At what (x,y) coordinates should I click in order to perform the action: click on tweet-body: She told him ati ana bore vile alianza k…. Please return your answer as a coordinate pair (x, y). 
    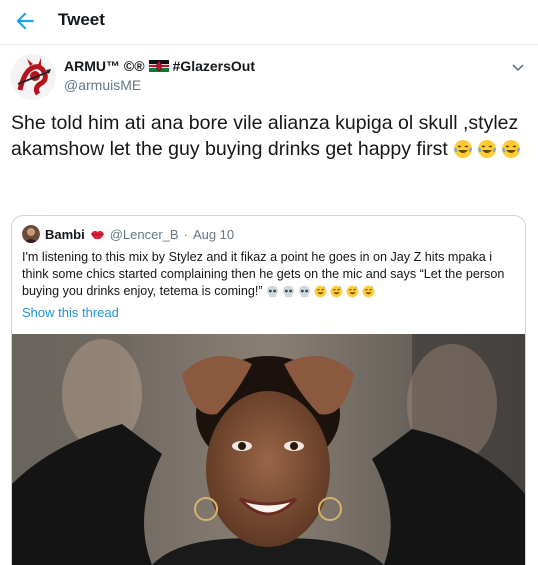
    Looking at the image, I should click on (269, 136).